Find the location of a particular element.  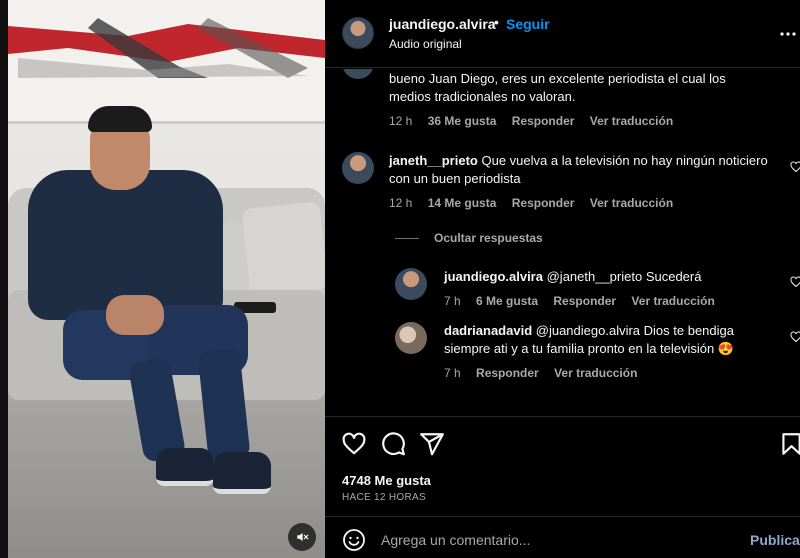

follow-button: Seguir is located at coordinates (528, 24).